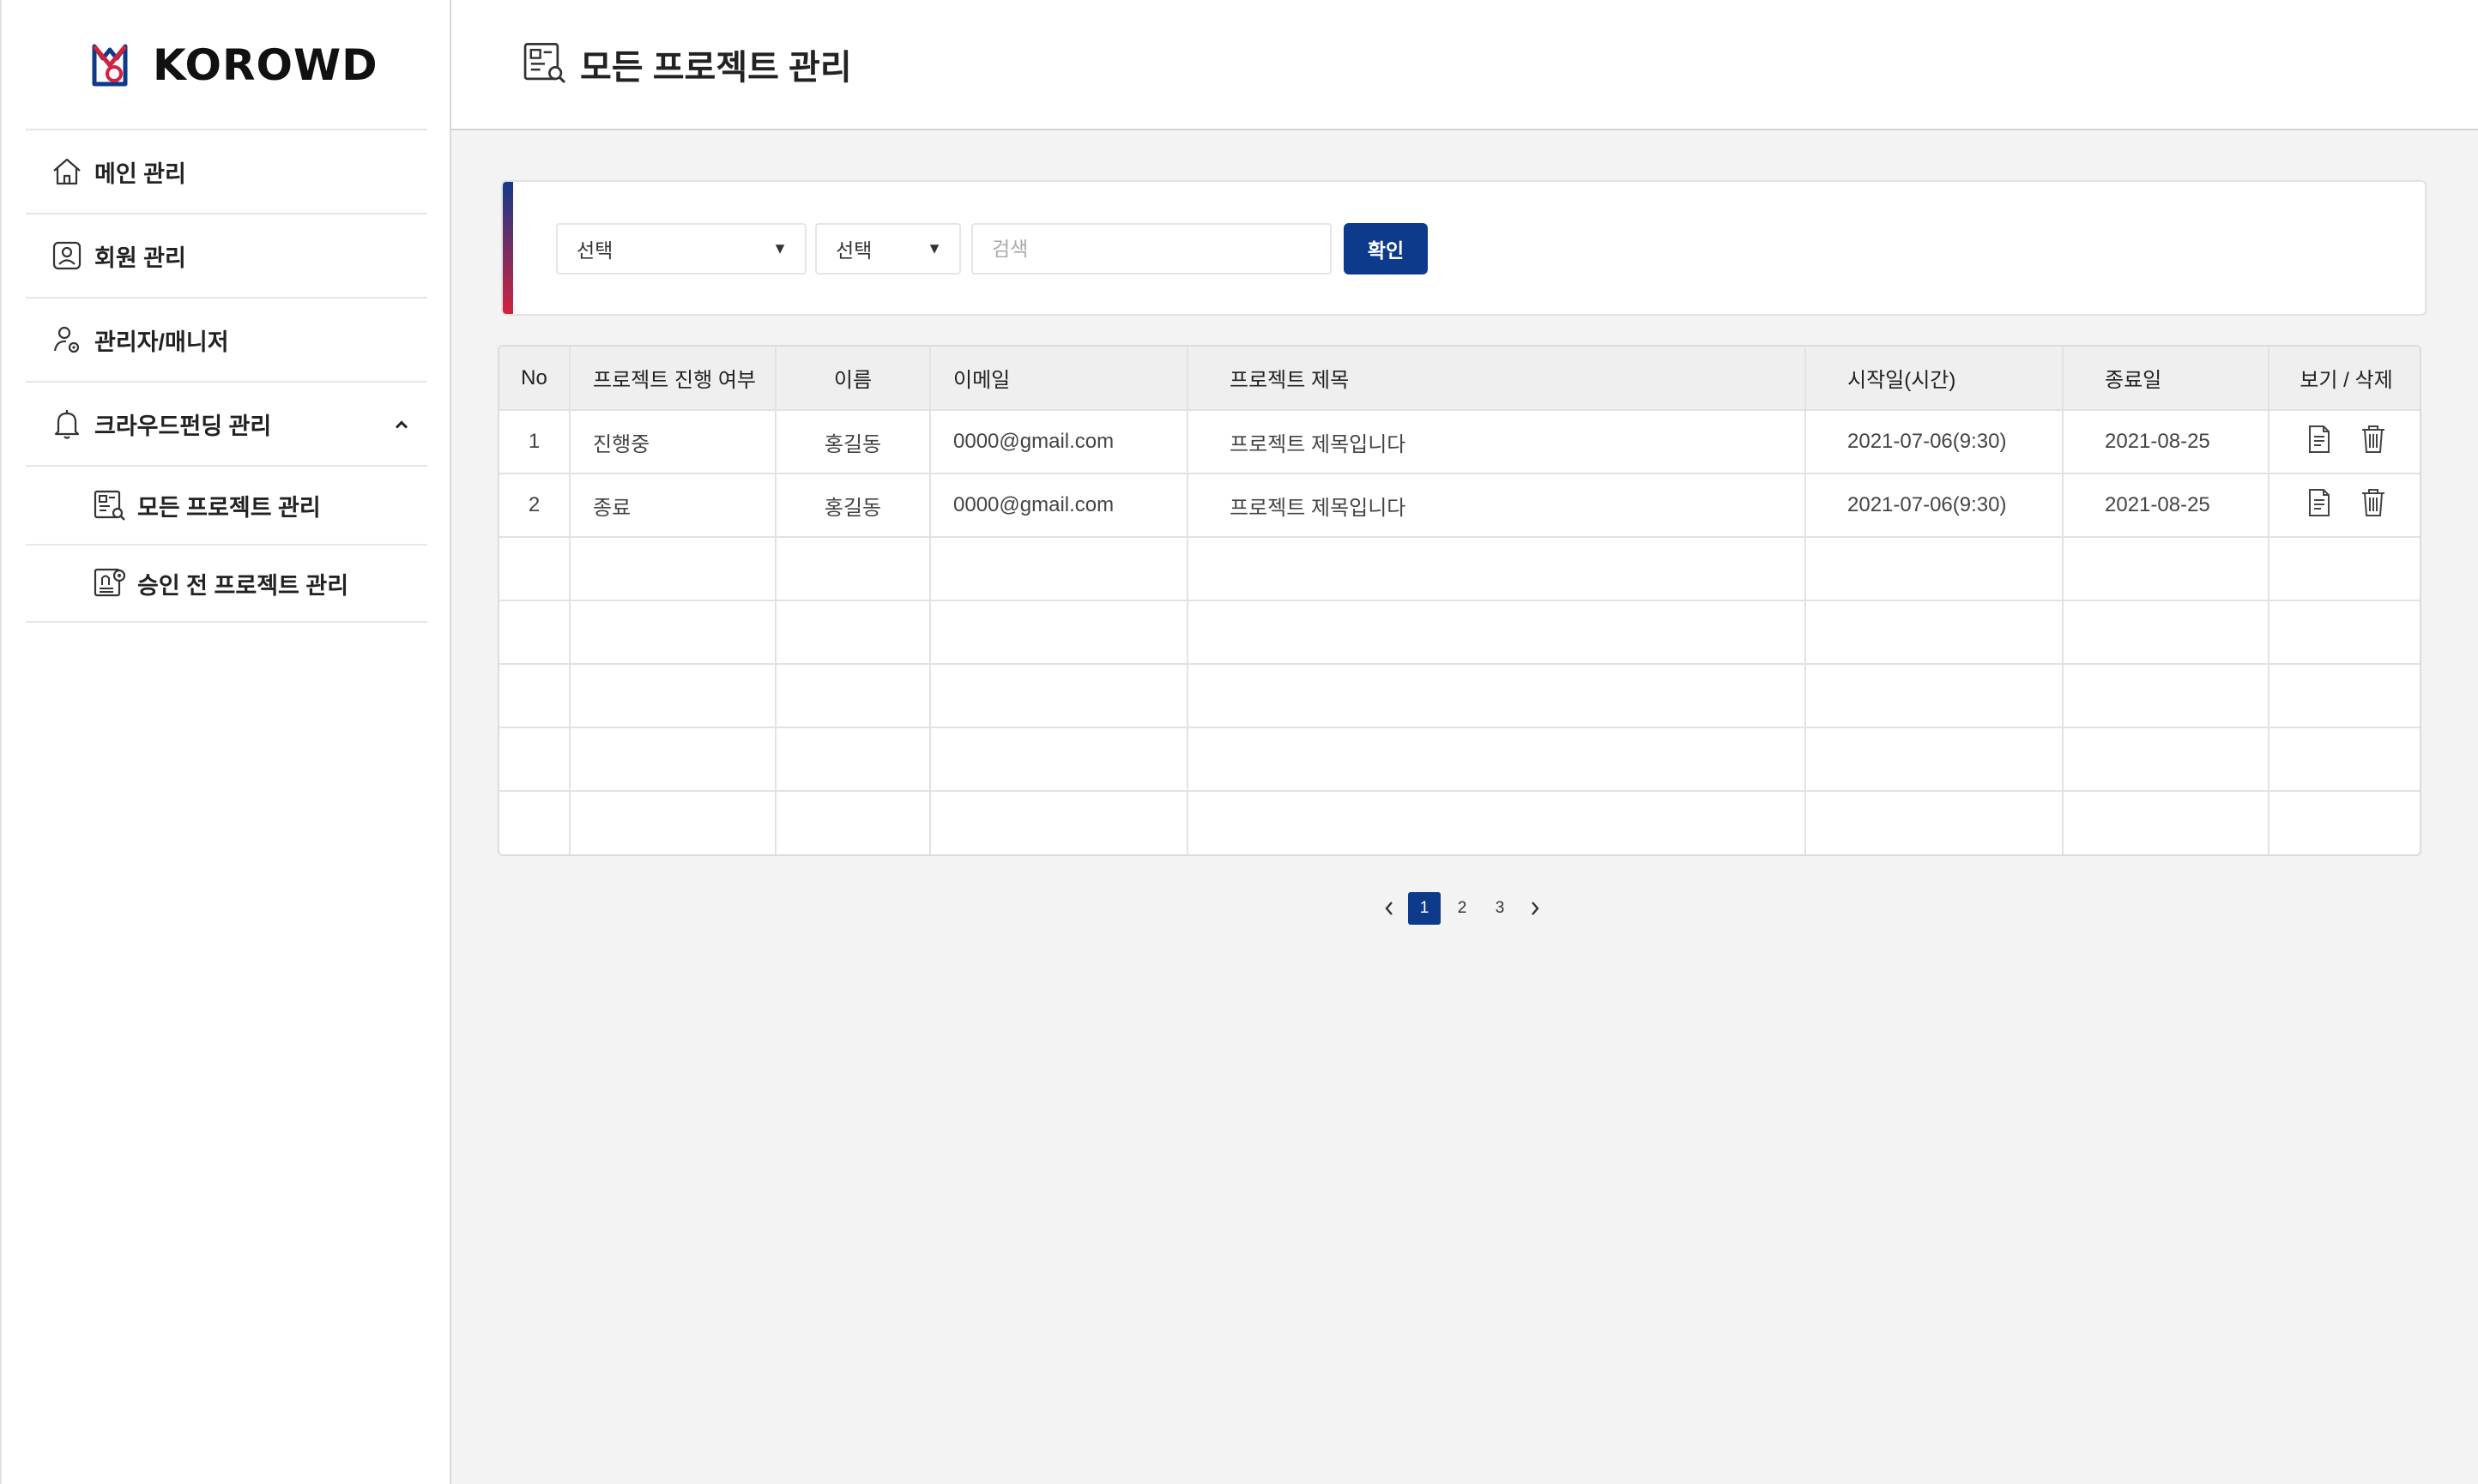 Image resolution: width=2478 pixels, height=1484 pixels. What do you see at coordinates (229, 507) in the screenshot?
I see `sidebar-item-label: 모든 프로젝트 관리` at bounding box center [229, 507].